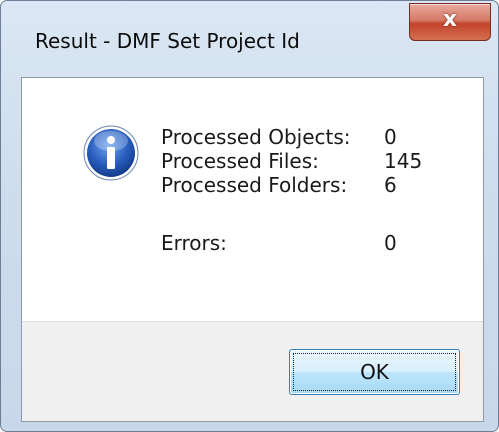 The image size is (499, 432). What do you see at coordinates (167, 41) in the screenshot?
I see `window-title: Result - DMF Set Project Id` at bounding box center [167, 41].